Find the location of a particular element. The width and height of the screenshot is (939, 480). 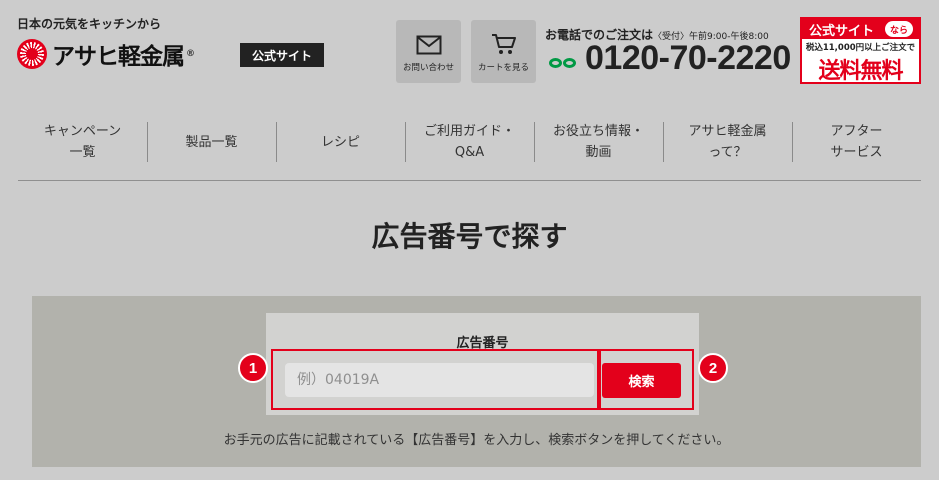

site-logo: アサヒ軽金属 ® is located at coordinates (106, 54).